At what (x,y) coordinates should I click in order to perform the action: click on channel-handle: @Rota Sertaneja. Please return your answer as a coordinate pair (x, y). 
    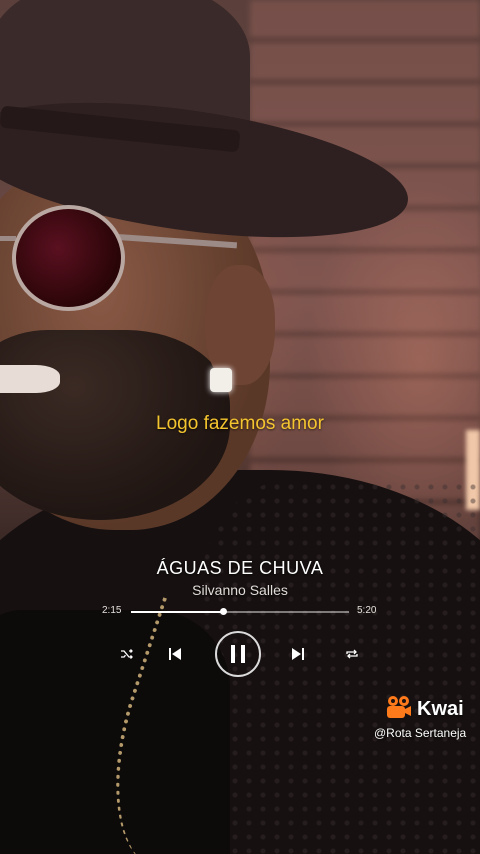
    Looking at the image, I should click on (420, 733).